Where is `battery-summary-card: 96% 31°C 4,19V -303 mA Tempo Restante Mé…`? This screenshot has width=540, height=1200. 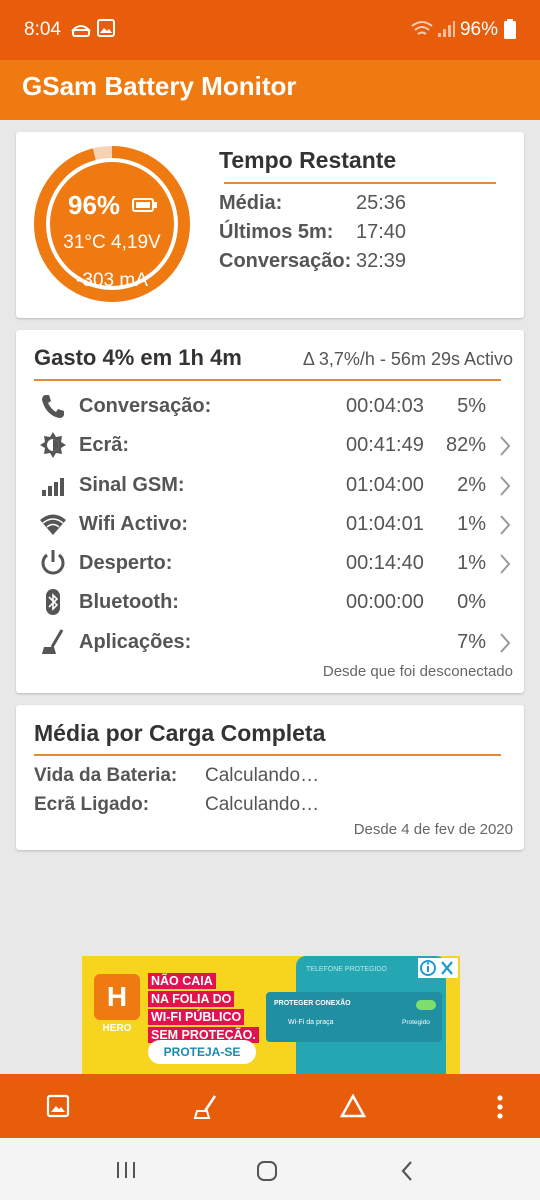
battery-summary-card: 96% 31°C 4,19V -303 mA Tempo Restante Mé… is located at coordinates (270, 225).